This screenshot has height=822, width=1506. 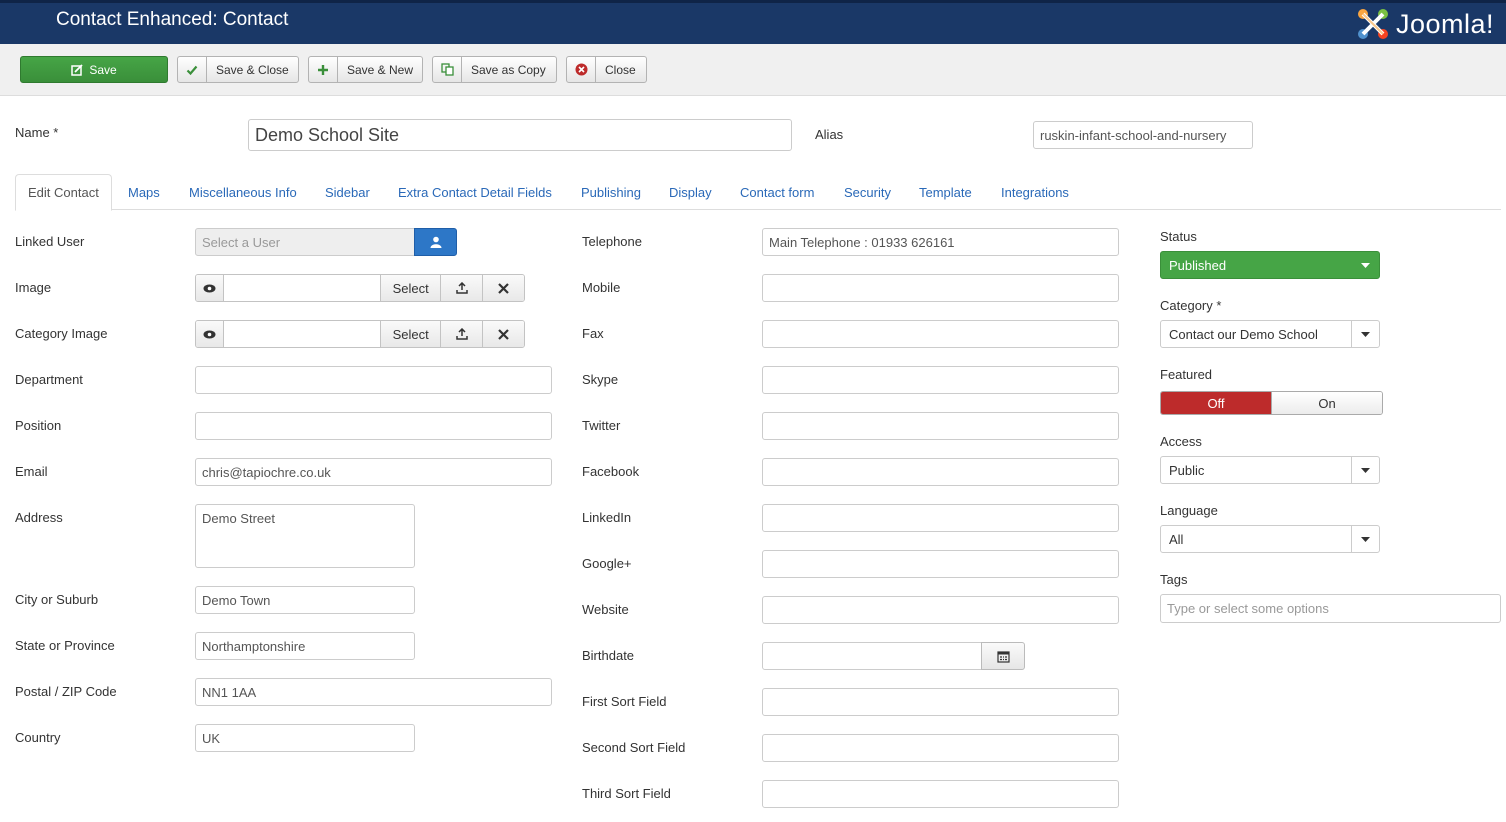 I want to click on save-new-button: Save & New, so click(x=365, y=69).